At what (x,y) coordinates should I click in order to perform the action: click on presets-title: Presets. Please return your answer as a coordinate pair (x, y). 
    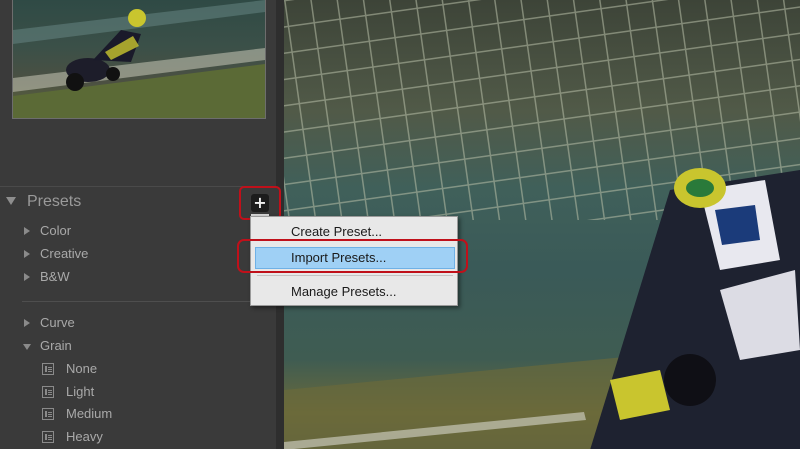
    Looking at the image, I should click on (54, 201).